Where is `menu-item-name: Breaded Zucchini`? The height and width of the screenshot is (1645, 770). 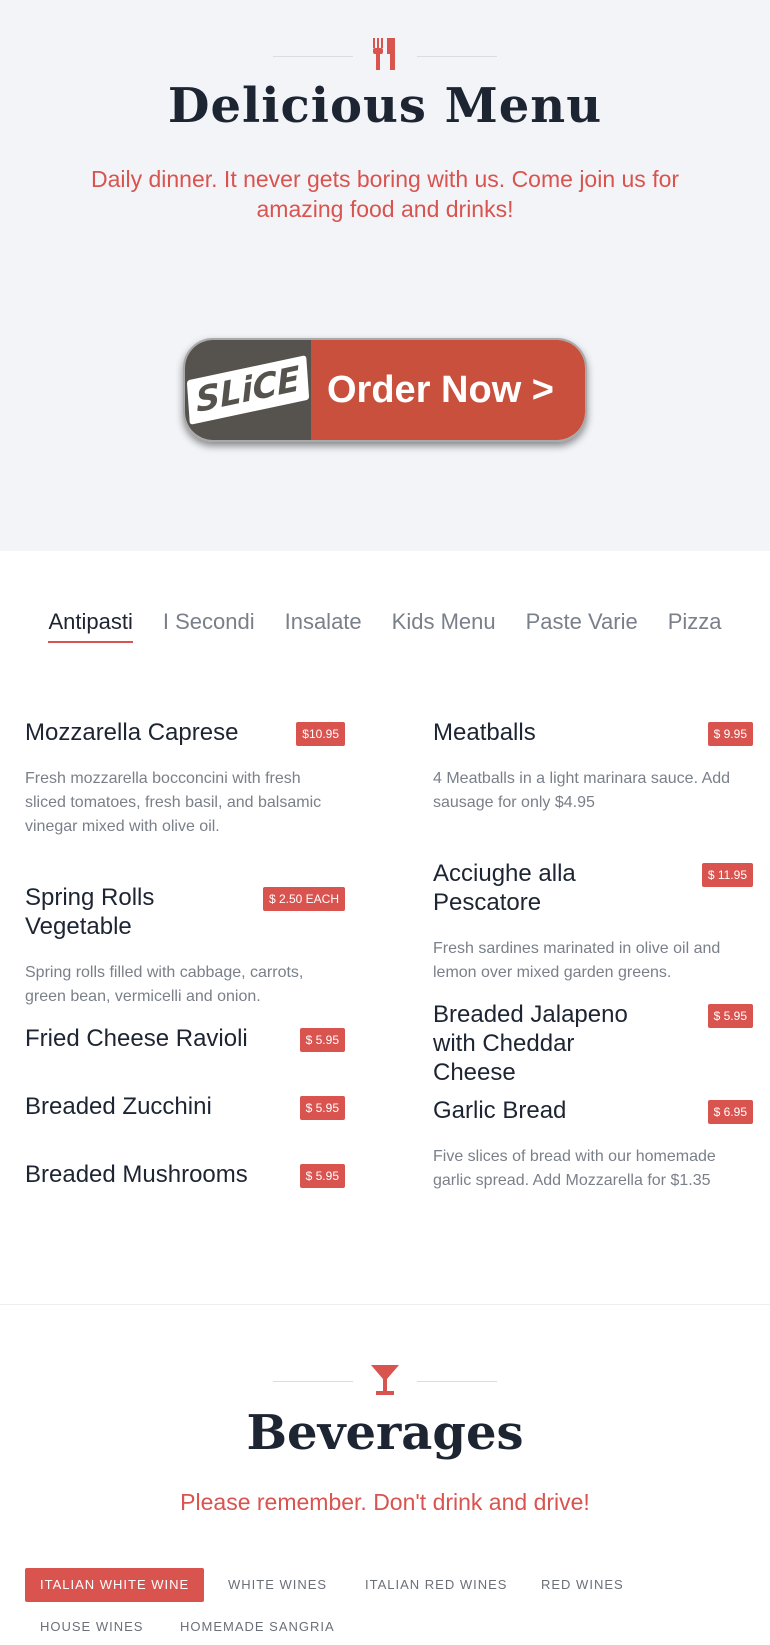
menu-item-name: Breaded Zucchini is located at coordinates (118, 1106).